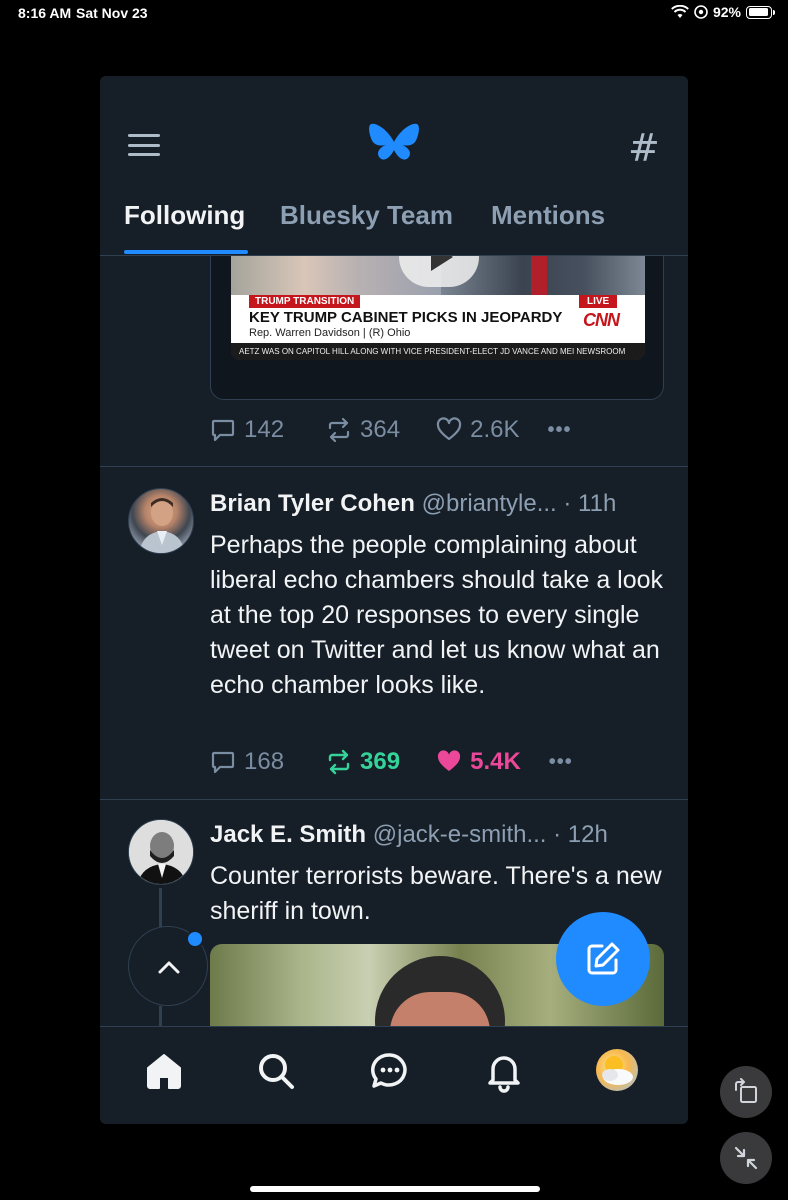 The width and height of the screenshot is (788, 1200). I want to click on live-badge: LIVE, so click(598, 301).